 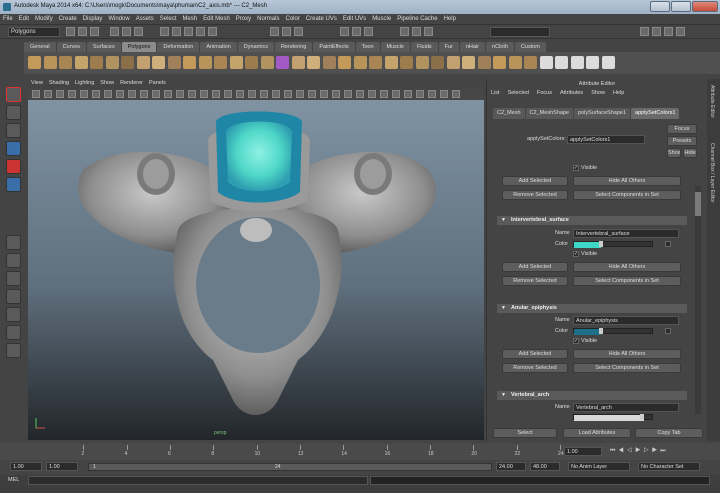 I want to click on ae-menu-show: Show, so click(x=598, y=93).